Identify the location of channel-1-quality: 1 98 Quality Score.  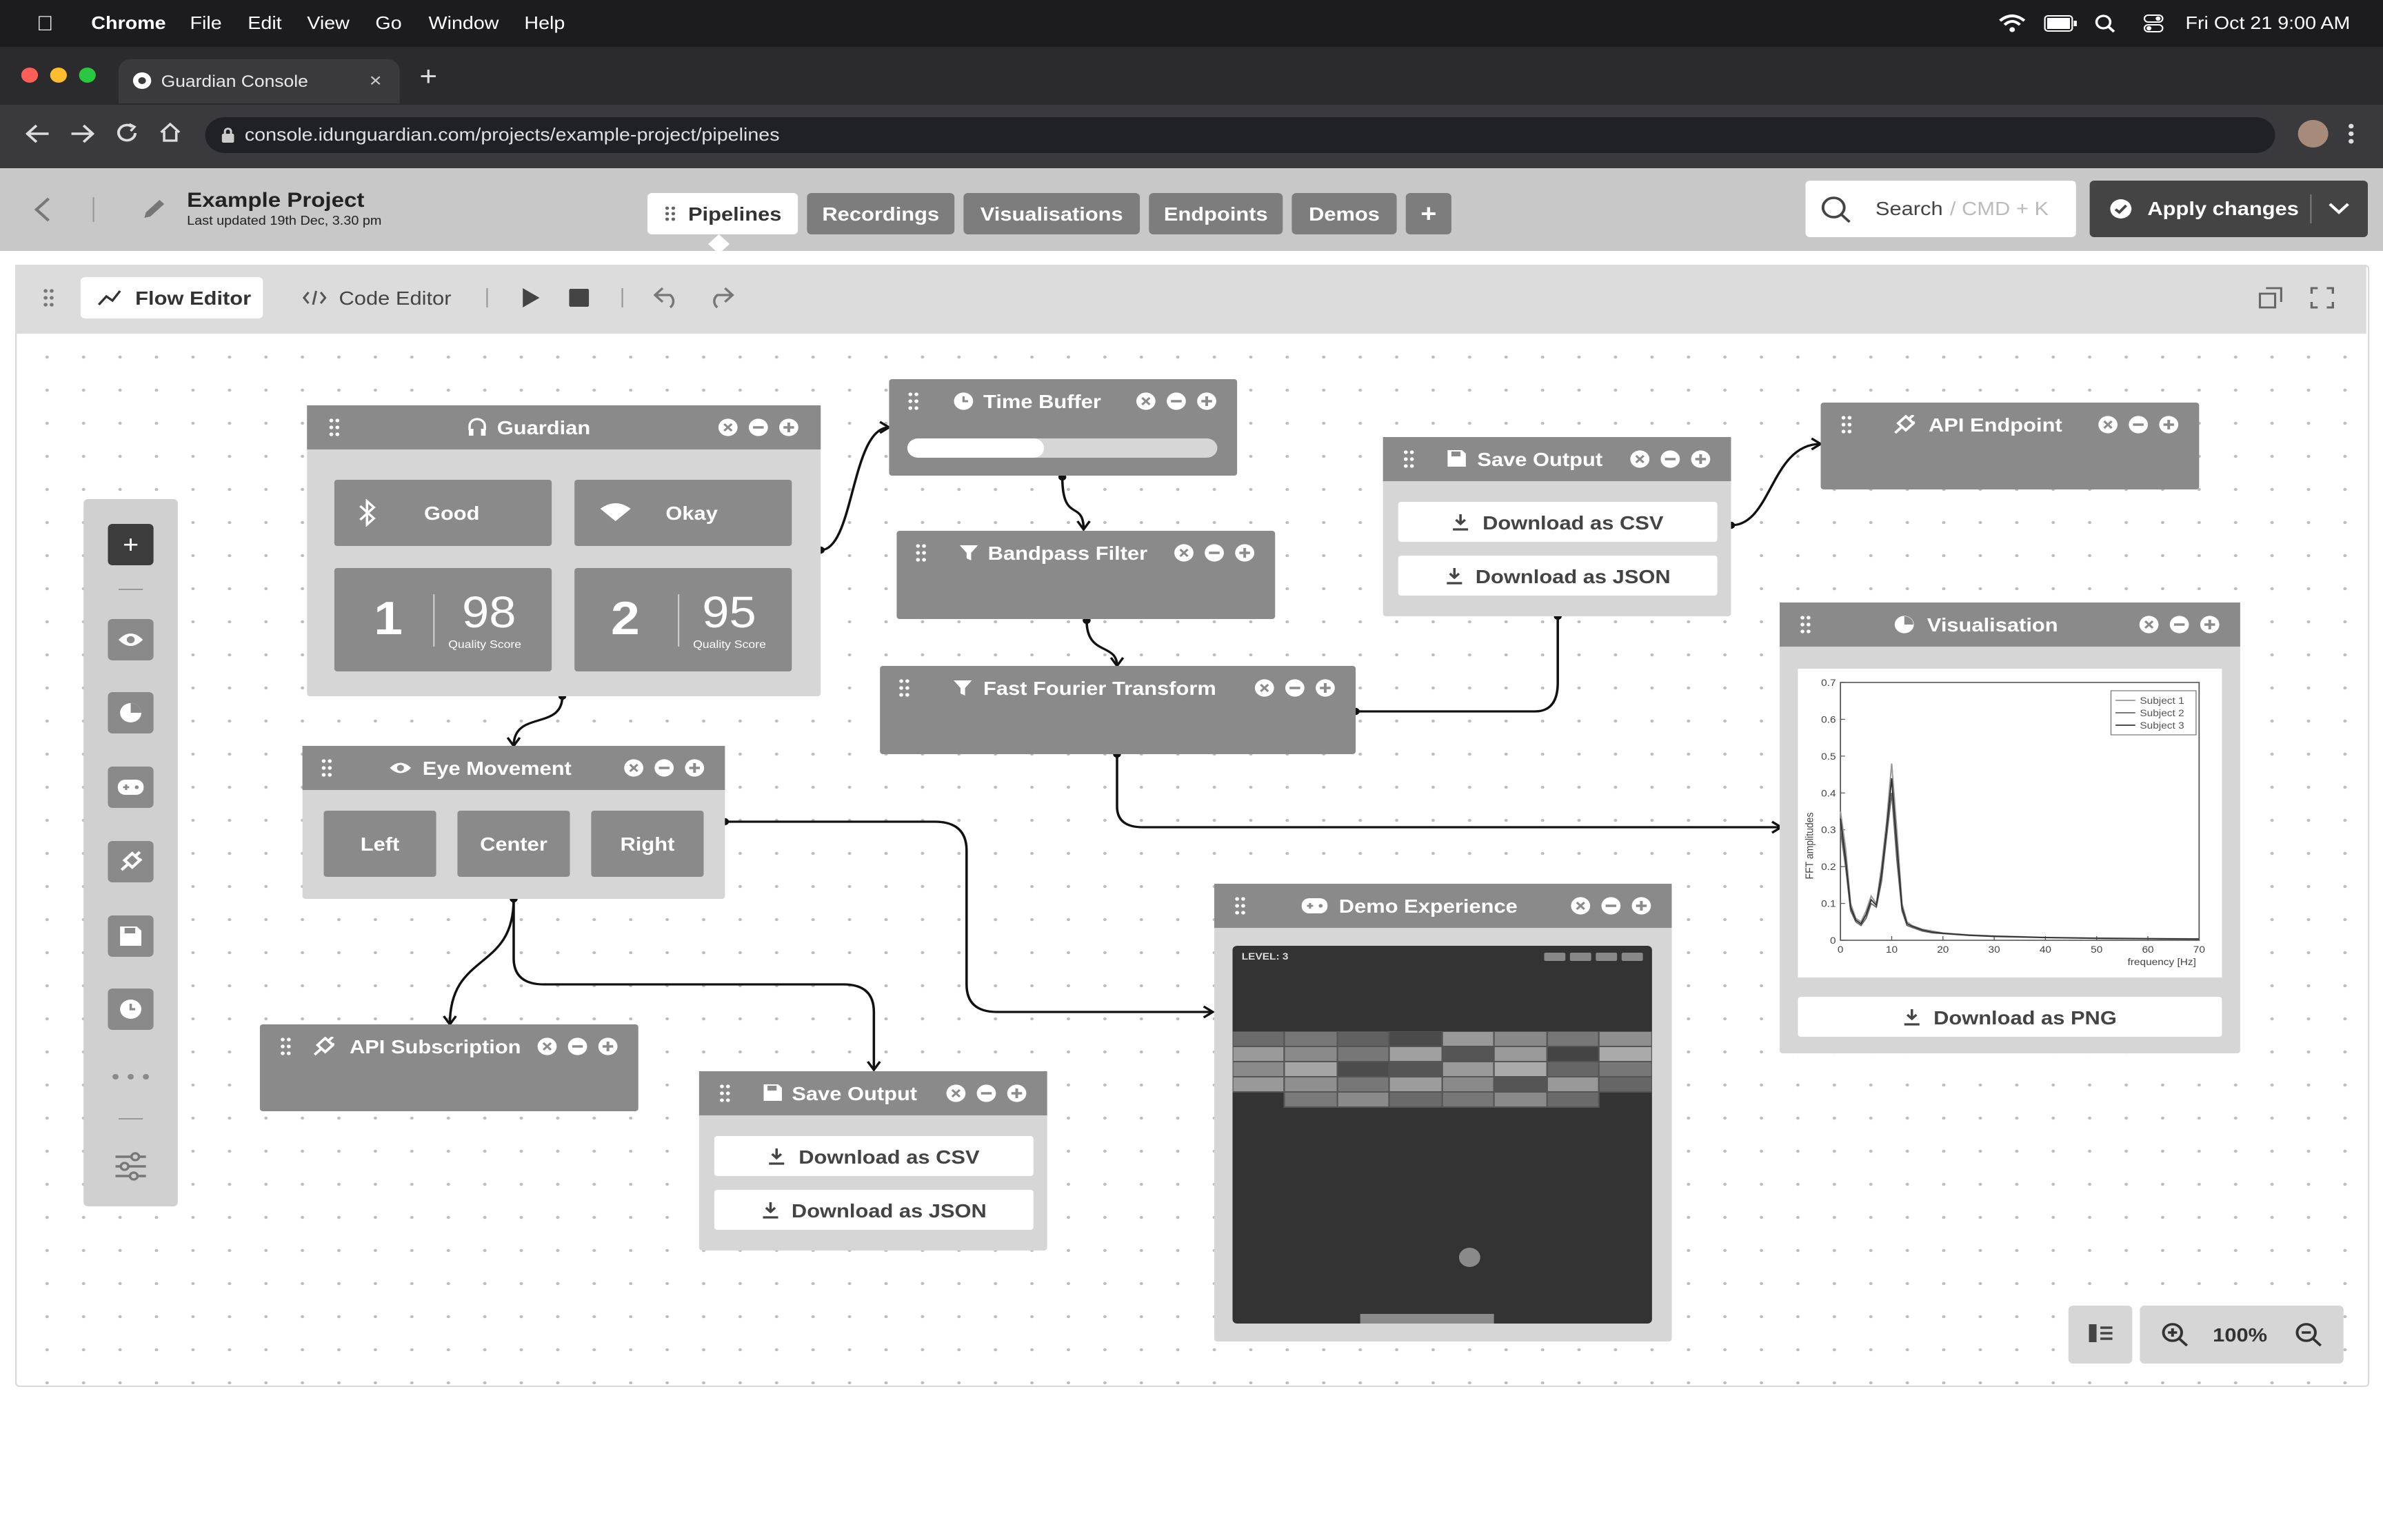
(443, 620).